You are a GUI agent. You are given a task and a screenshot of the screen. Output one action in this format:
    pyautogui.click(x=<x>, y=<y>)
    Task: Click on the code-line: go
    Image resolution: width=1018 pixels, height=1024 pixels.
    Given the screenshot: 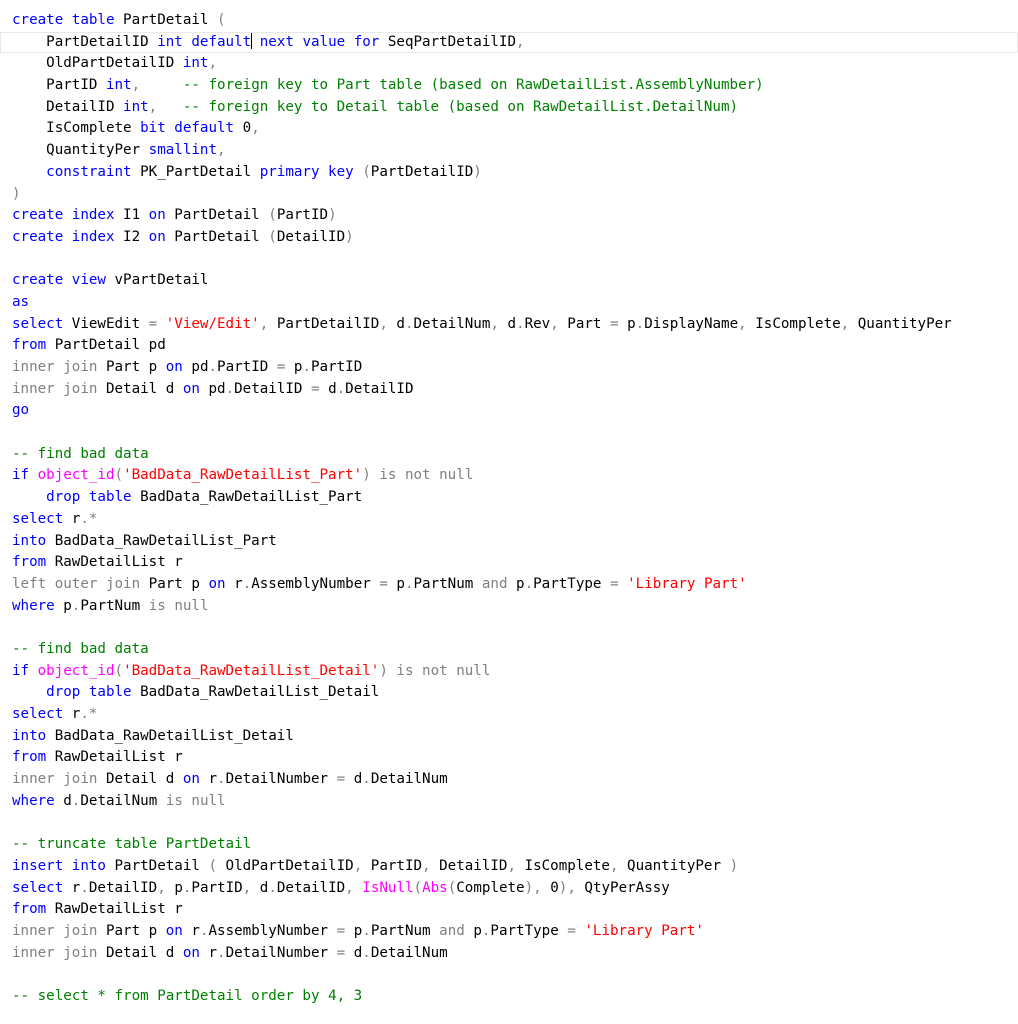 What is the action you would take?
    pyautogui.click(x=509, y=411)
    